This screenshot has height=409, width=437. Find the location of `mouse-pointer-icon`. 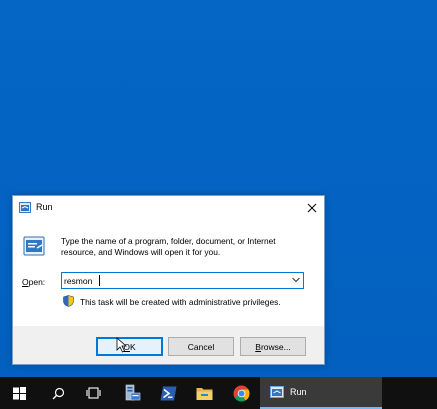

mouse-pointer-icon is located at coordinates (122, 345).